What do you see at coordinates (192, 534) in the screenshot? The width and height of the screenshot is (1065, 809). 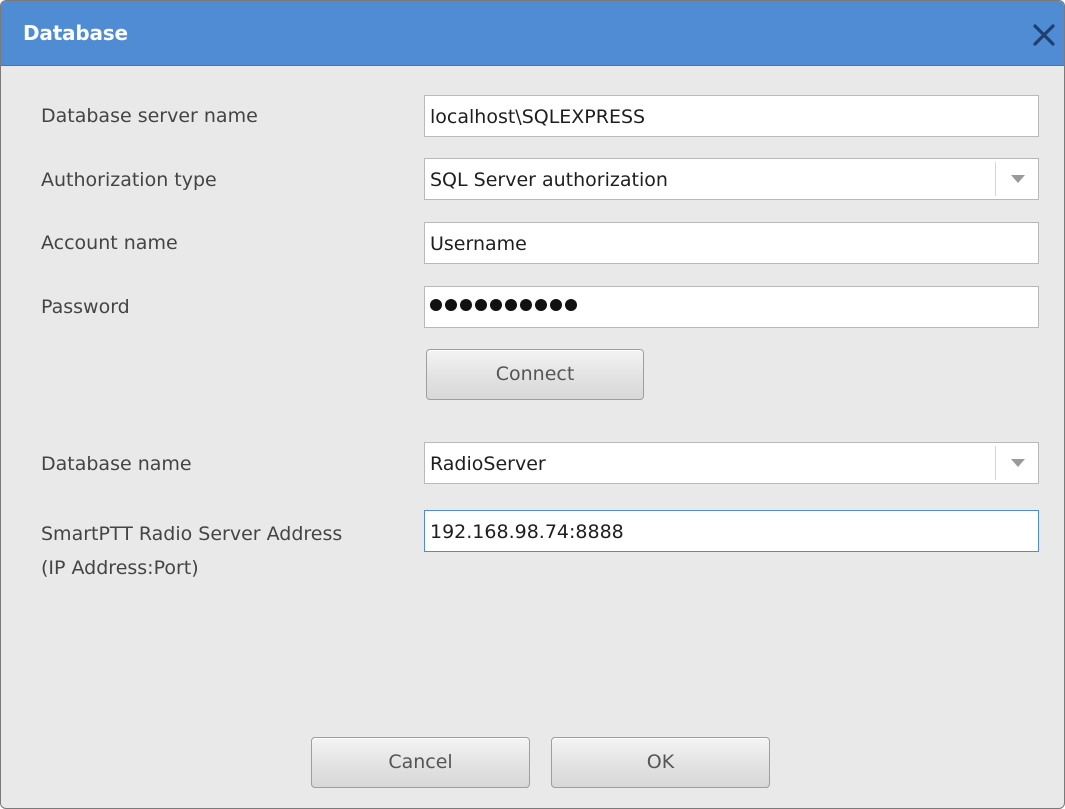 I see `server-address-label: SmartPTT Radio Server Address` at bounding box center [192, 534].